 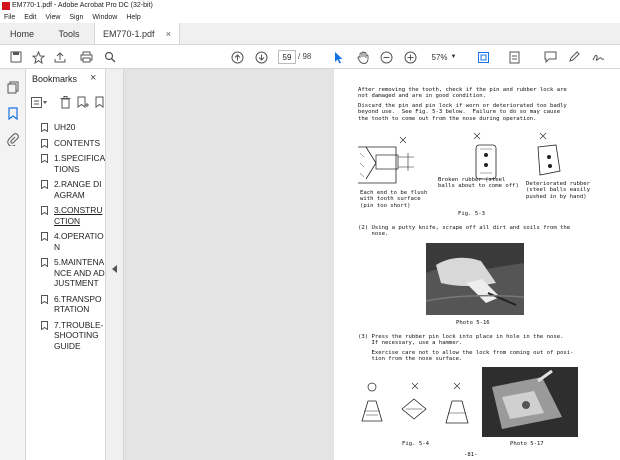 What do you see at coordinates (168, 34) in the screenshot?
I see `tab-close-icon: ×` at bounding box center [168, 34].